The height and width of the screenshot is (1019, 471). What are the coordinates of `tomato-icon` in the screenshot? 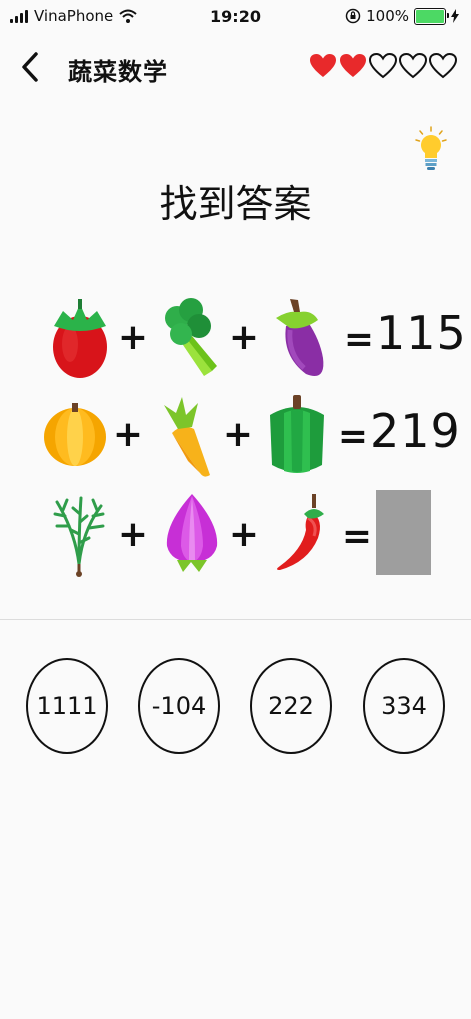 It's located at (80, 338).